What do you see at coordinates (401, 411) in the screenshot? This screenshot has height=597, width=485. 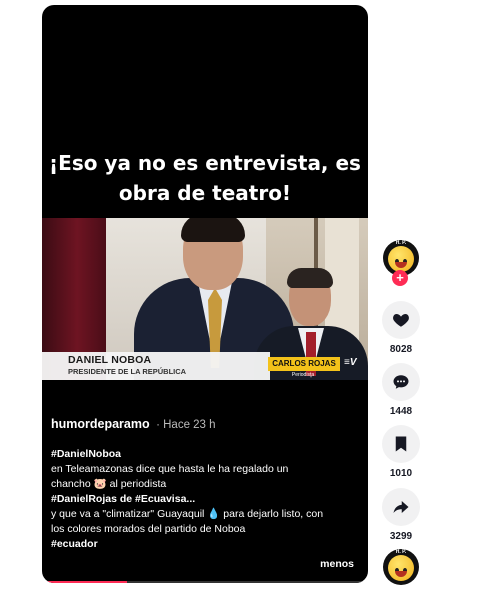 I see `comment-count: 1448` at bounding box center [401, 411].